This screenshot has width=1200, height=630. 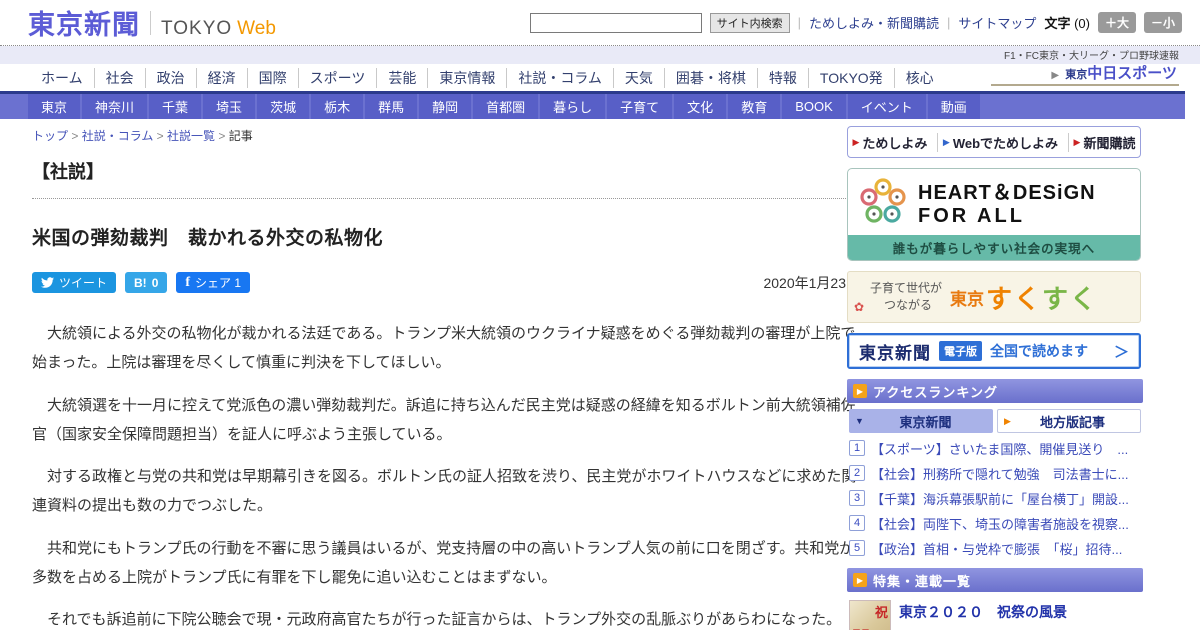 What do you see at coordinates (874, 22) in the screenshot?
I see `trial-subscription-link: ためしよみ・新聞購読` at bounding box center [874, 22].